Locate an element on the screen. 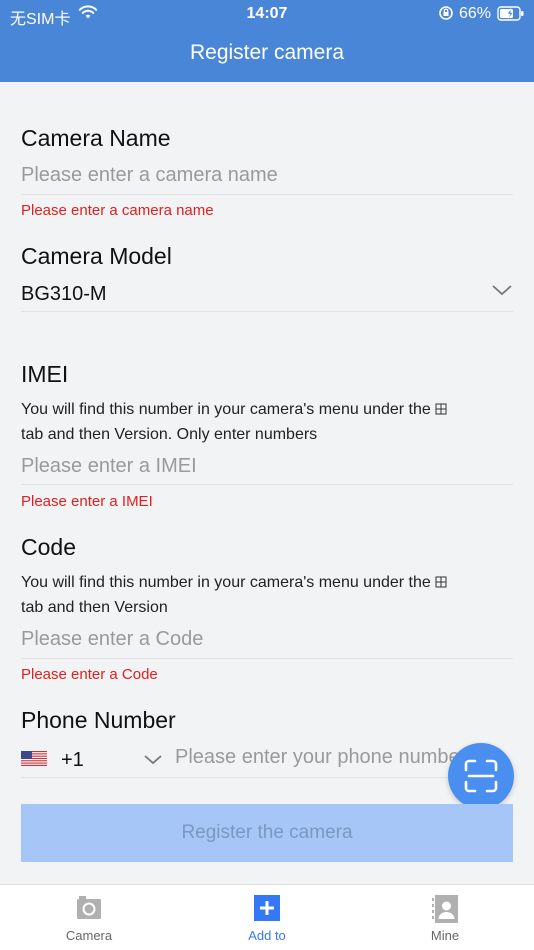 The image size is (534, 950). code-divider is located at coordinates (267, 658).